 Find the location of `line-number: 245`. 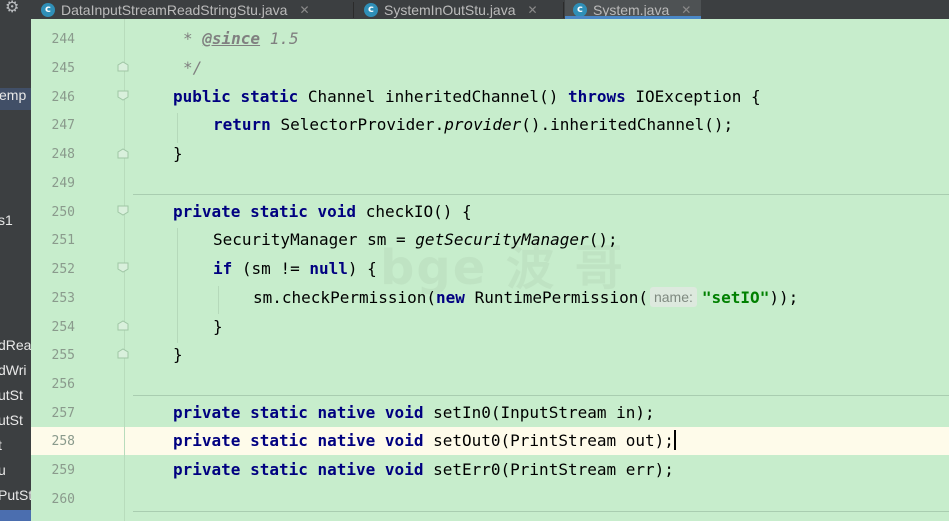

line-number: 245 is located at coordinates (63, 68).